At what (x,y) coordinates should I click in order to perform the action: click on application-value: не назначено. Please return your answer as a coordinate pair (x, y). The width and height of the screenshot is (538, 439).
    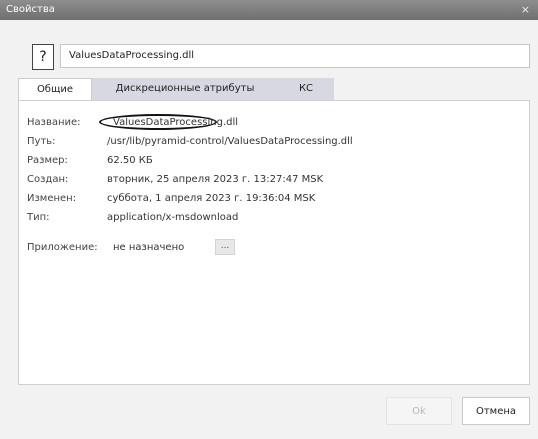
    Looking at the image, I should click on (149, 247).